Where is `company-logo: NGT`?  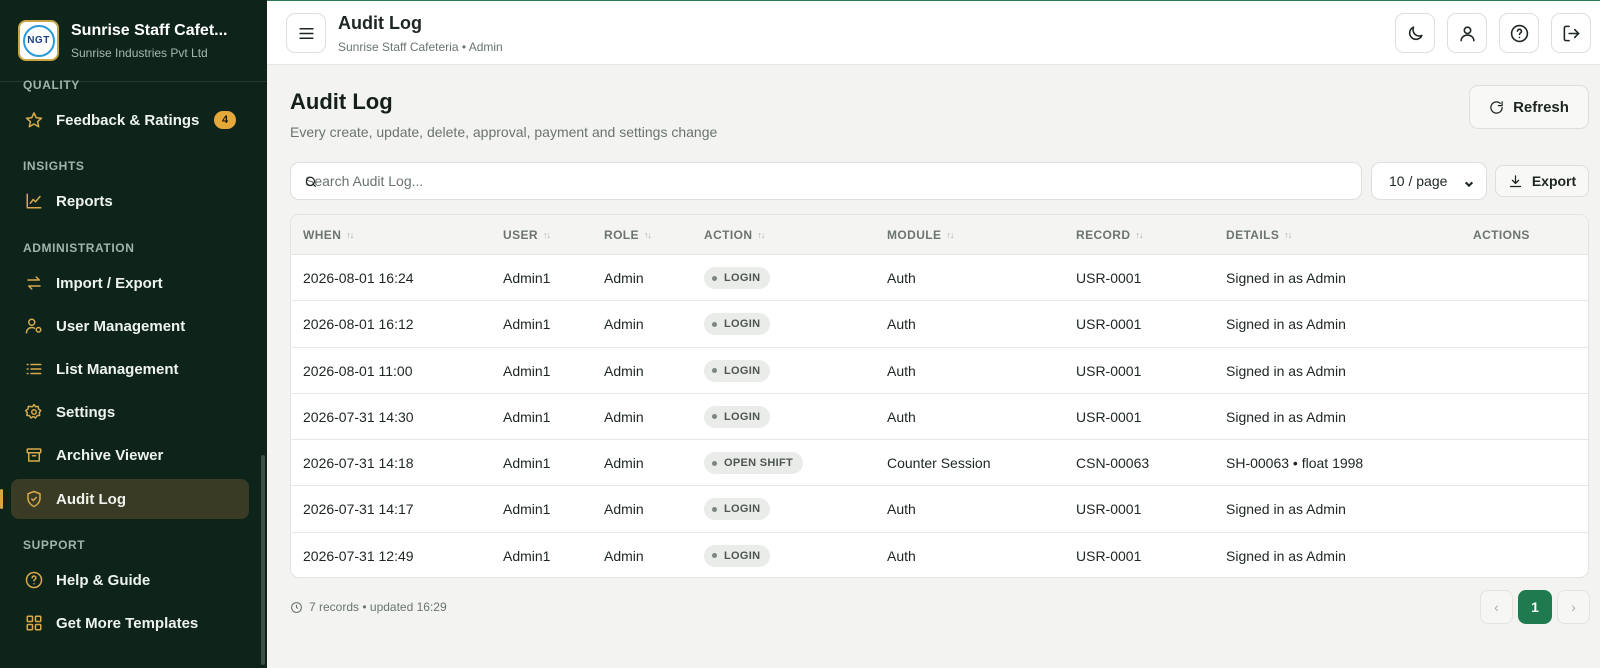 company-logo: NGT is located at coordinates (38, 40).